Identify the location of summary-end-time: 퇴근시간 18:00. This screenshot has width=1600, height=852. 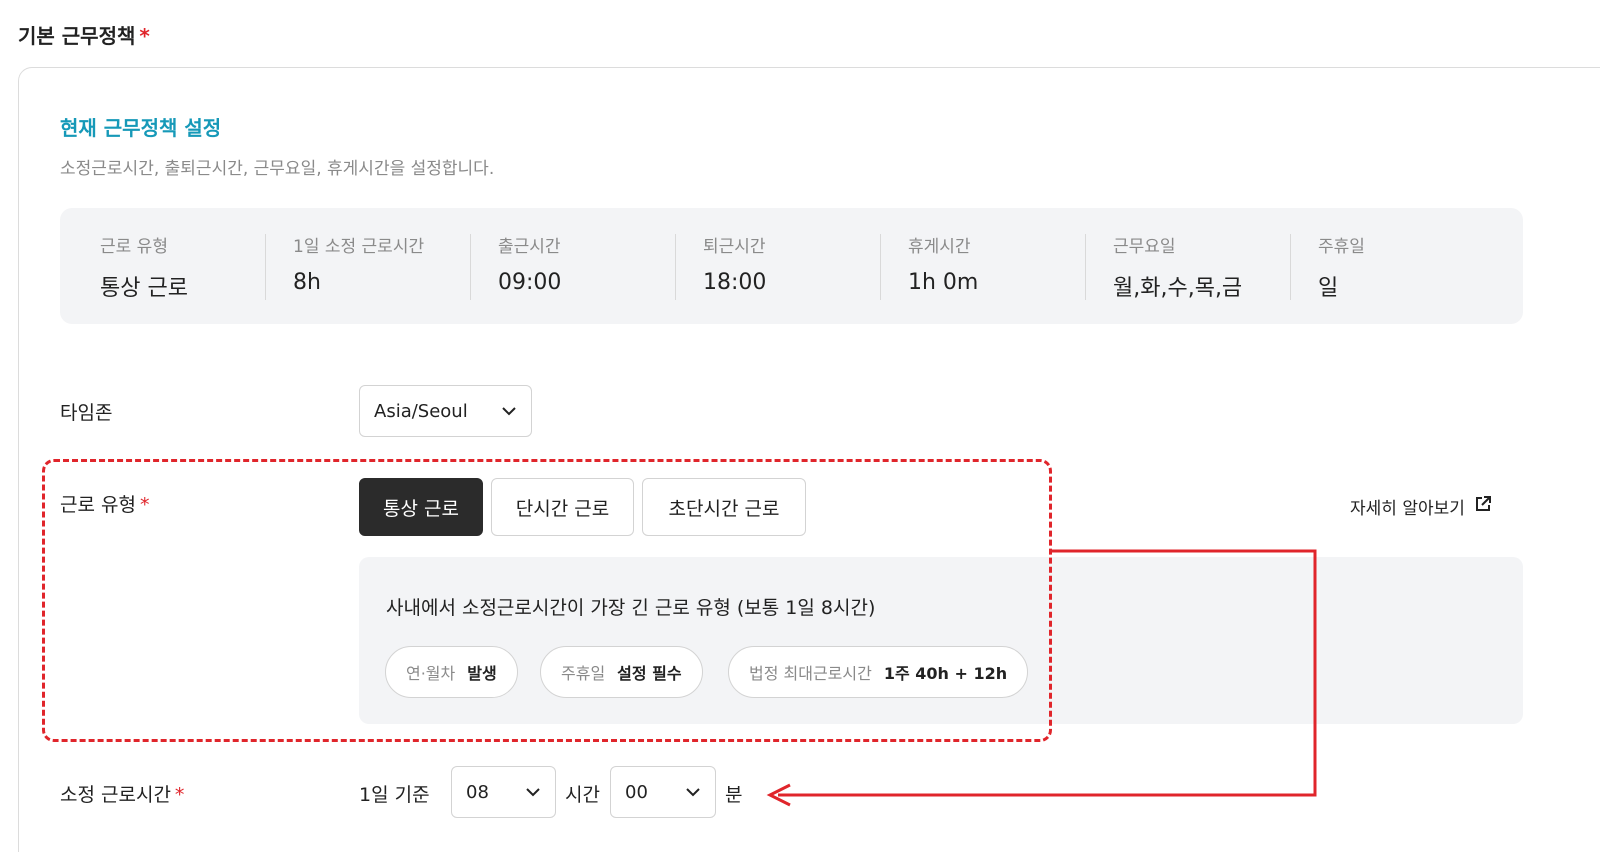
(777, 266).